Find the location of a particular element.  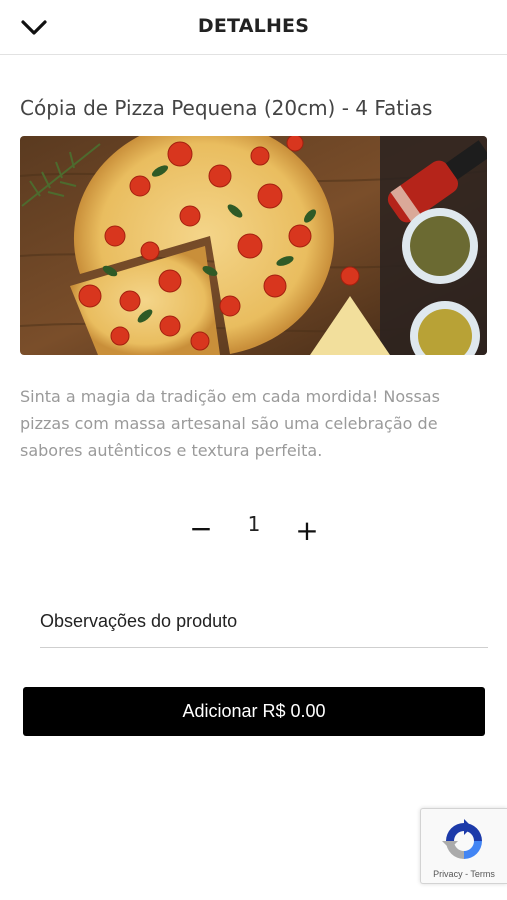

add-to-cart-button: Adicionar R$ 0.00 is located at coordinates (254, 711).